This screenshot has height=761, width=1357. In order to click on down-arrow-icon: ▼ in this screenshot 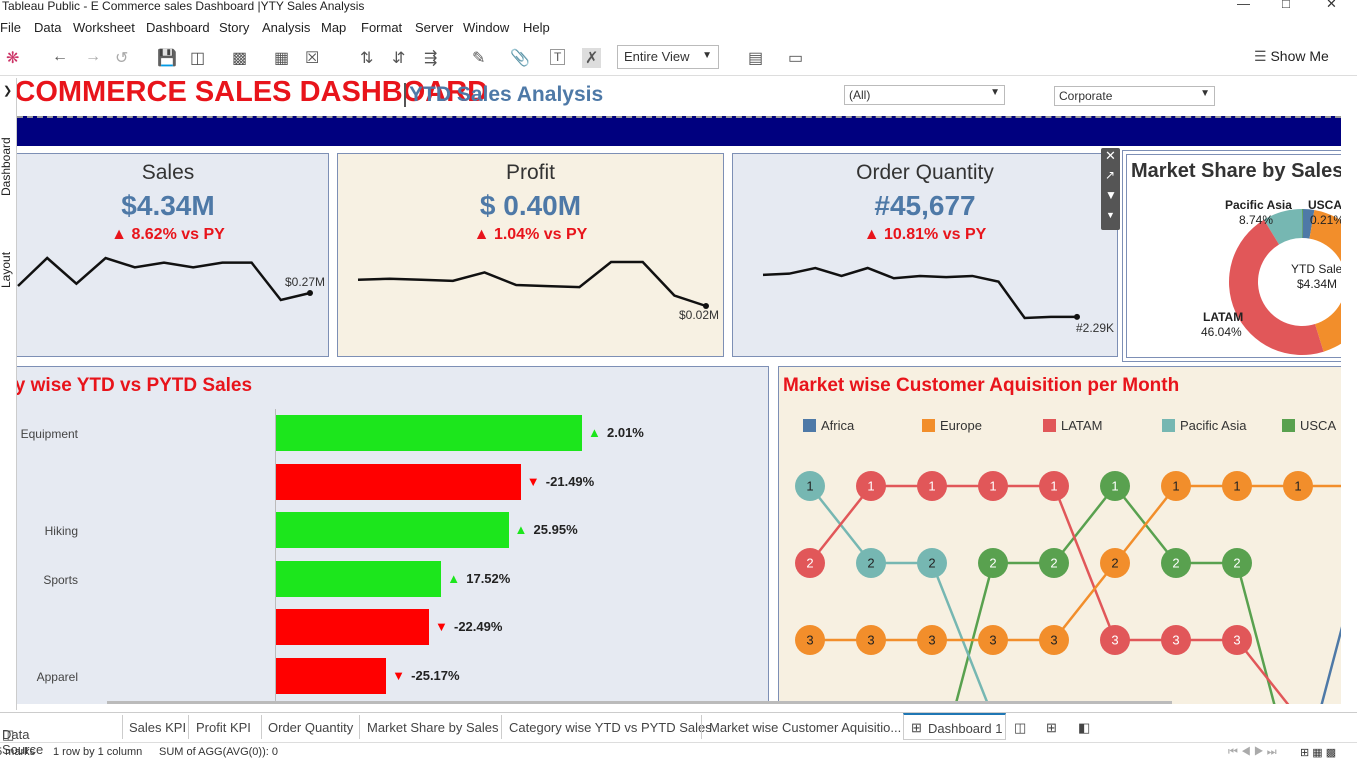, I will do `click(399, 675)`.